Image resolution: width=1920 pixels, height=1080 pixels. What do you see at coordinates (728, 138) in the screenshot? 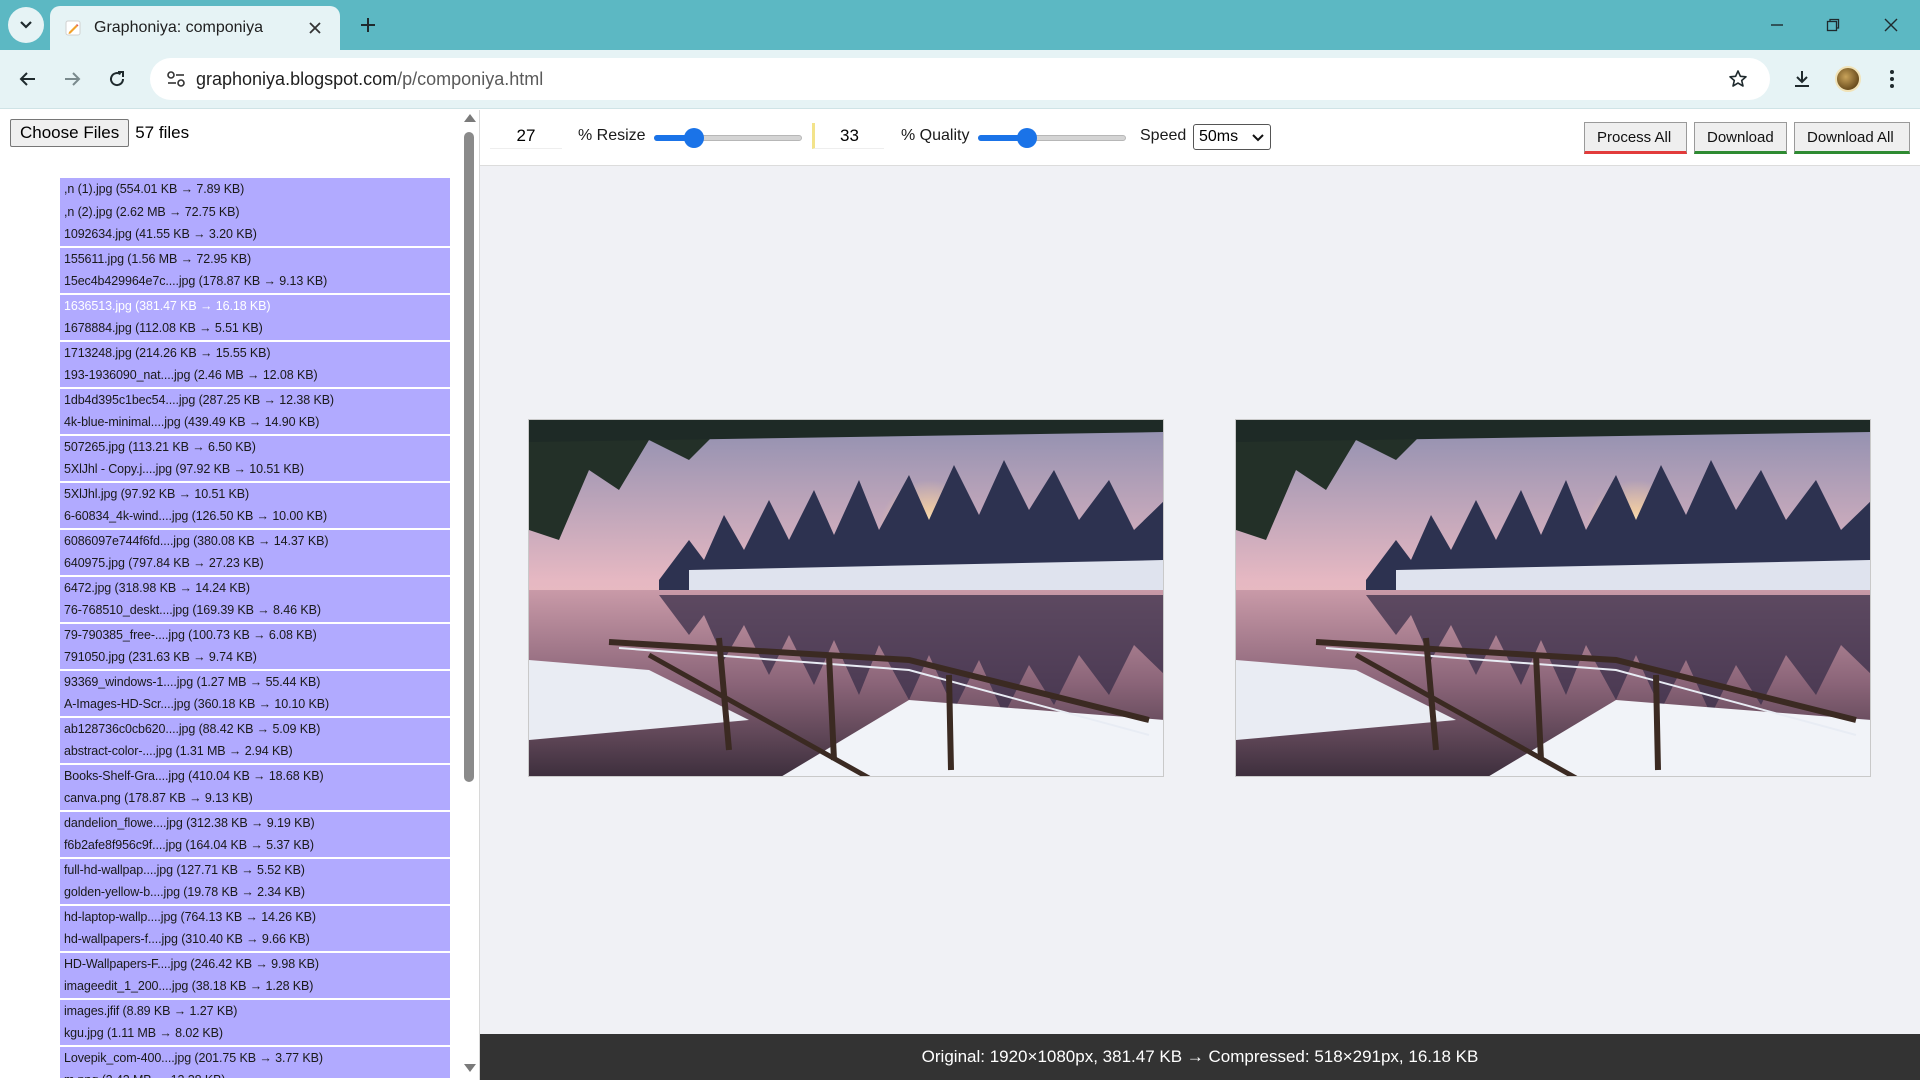
I see `resize-slider` at bounding box center [728, 138].